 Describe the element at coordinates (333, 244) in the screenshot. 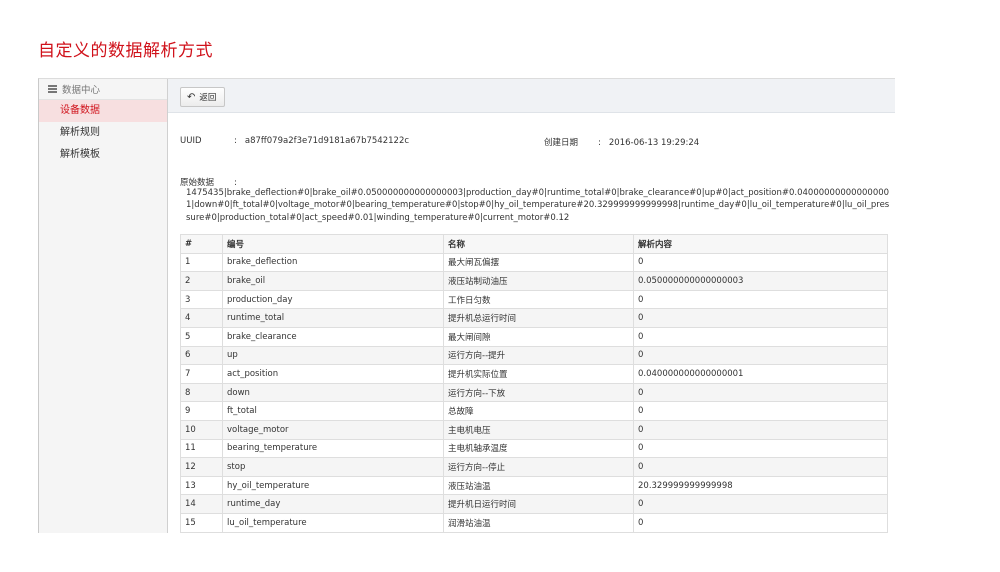

I see `column-header: 编号` at that location.